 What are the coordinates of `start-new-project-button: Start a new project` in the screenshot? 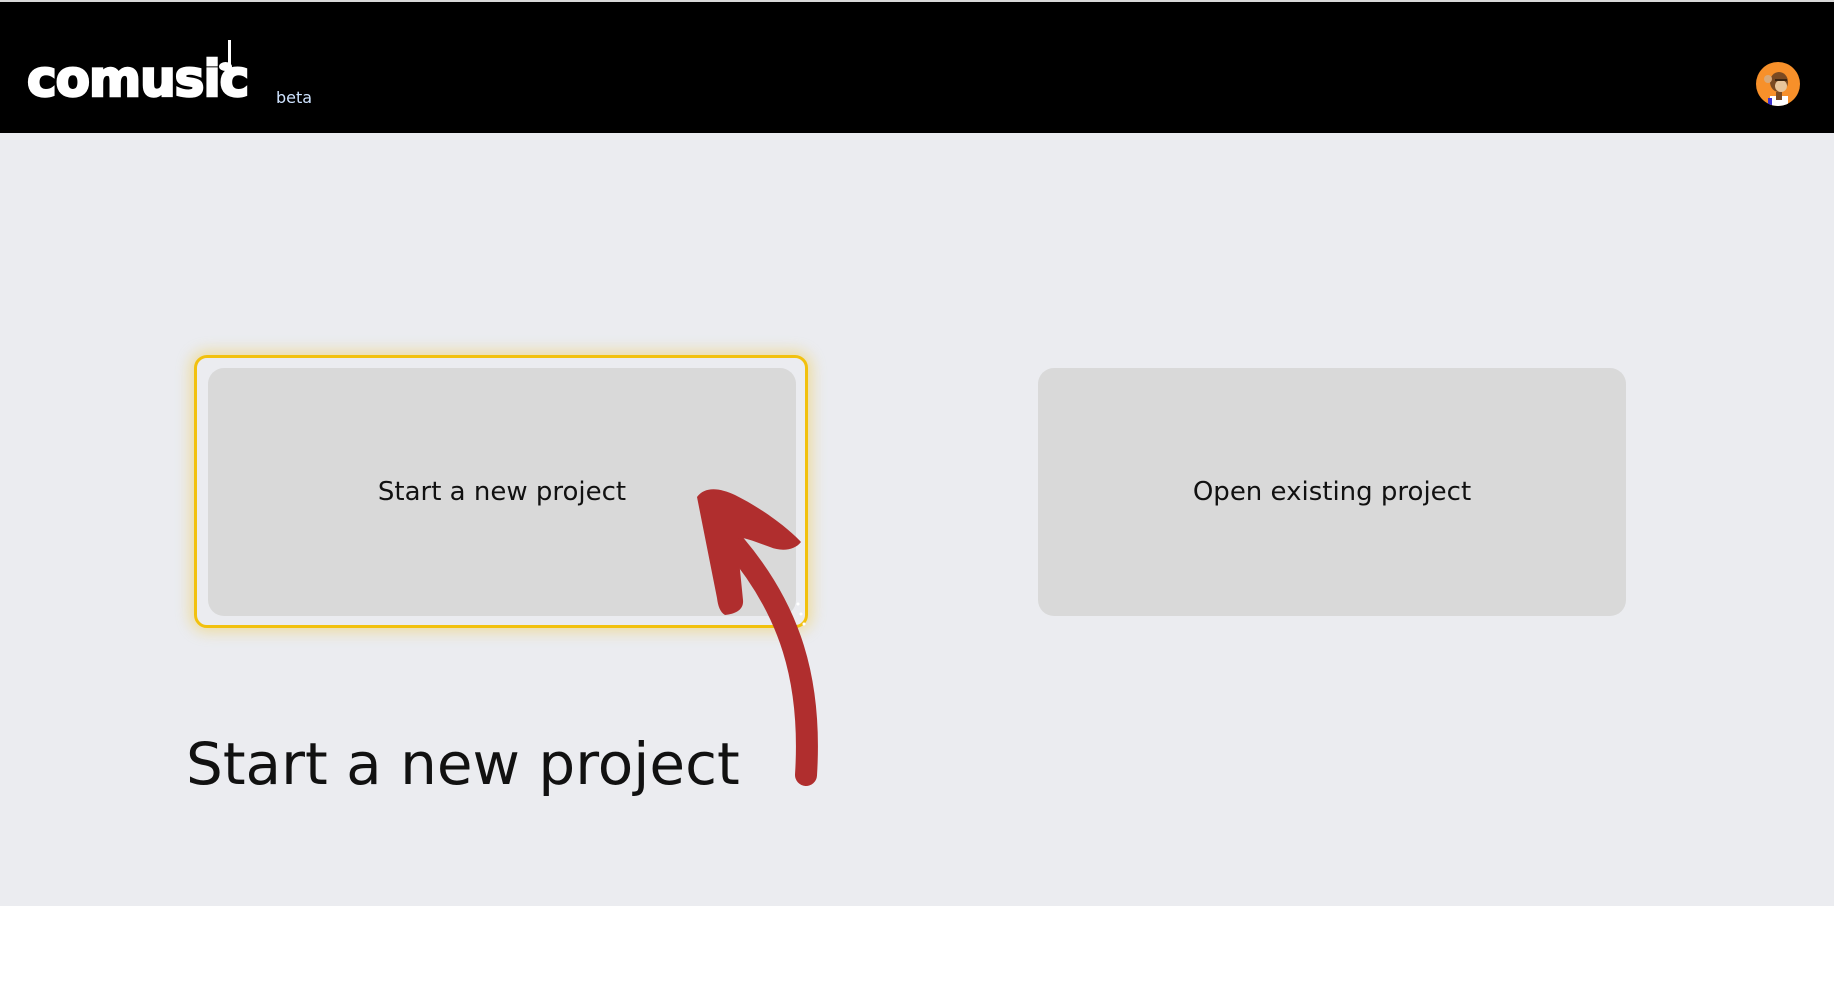 It's located at (502, 492).